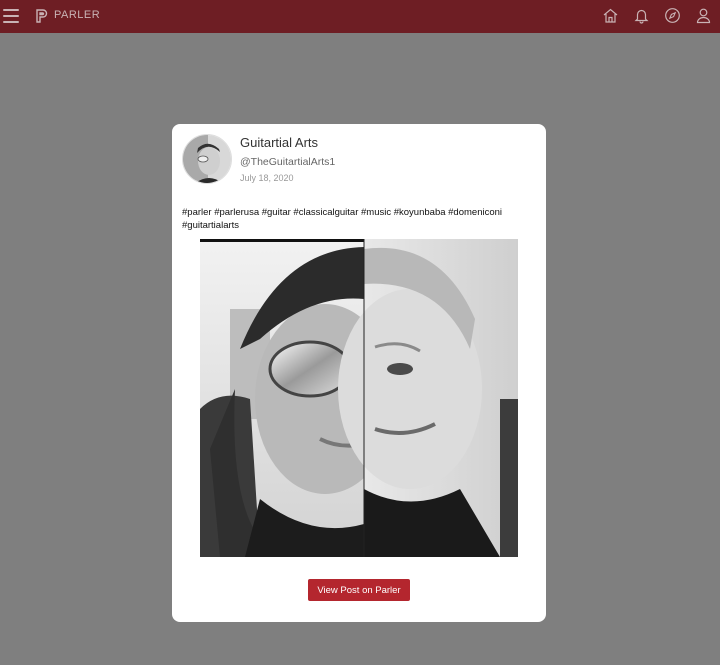  What do you see at coordinates (287, 162) in the screenshot?
I see `author-handle: @TheGuitartialArts1` at bounding box center [287, 162].